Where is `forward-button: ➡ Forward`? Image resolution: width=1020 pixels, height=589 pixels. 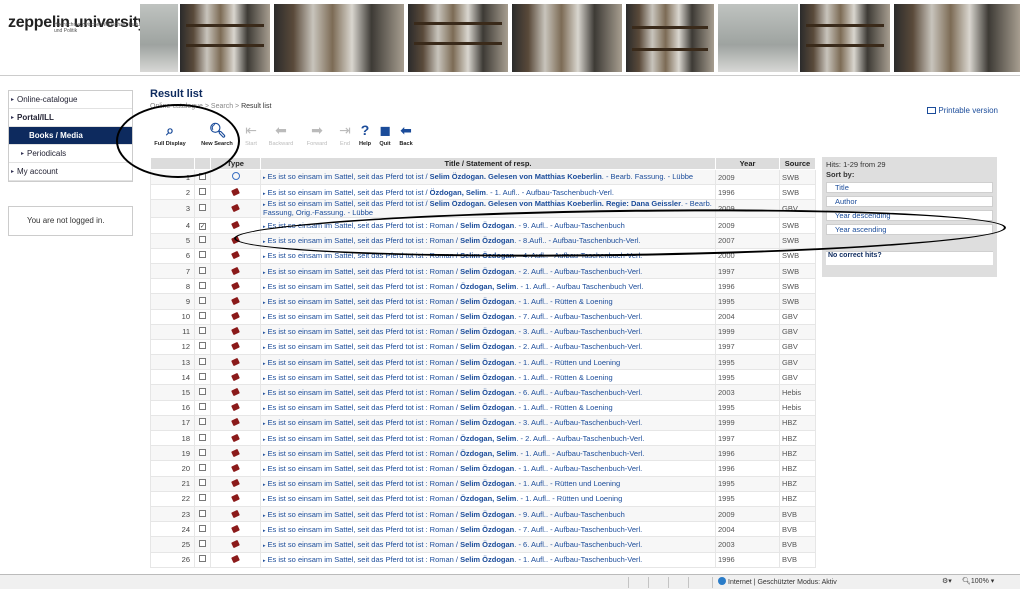 forward-button: ➡ Forward is located at coordinates (317, 134).